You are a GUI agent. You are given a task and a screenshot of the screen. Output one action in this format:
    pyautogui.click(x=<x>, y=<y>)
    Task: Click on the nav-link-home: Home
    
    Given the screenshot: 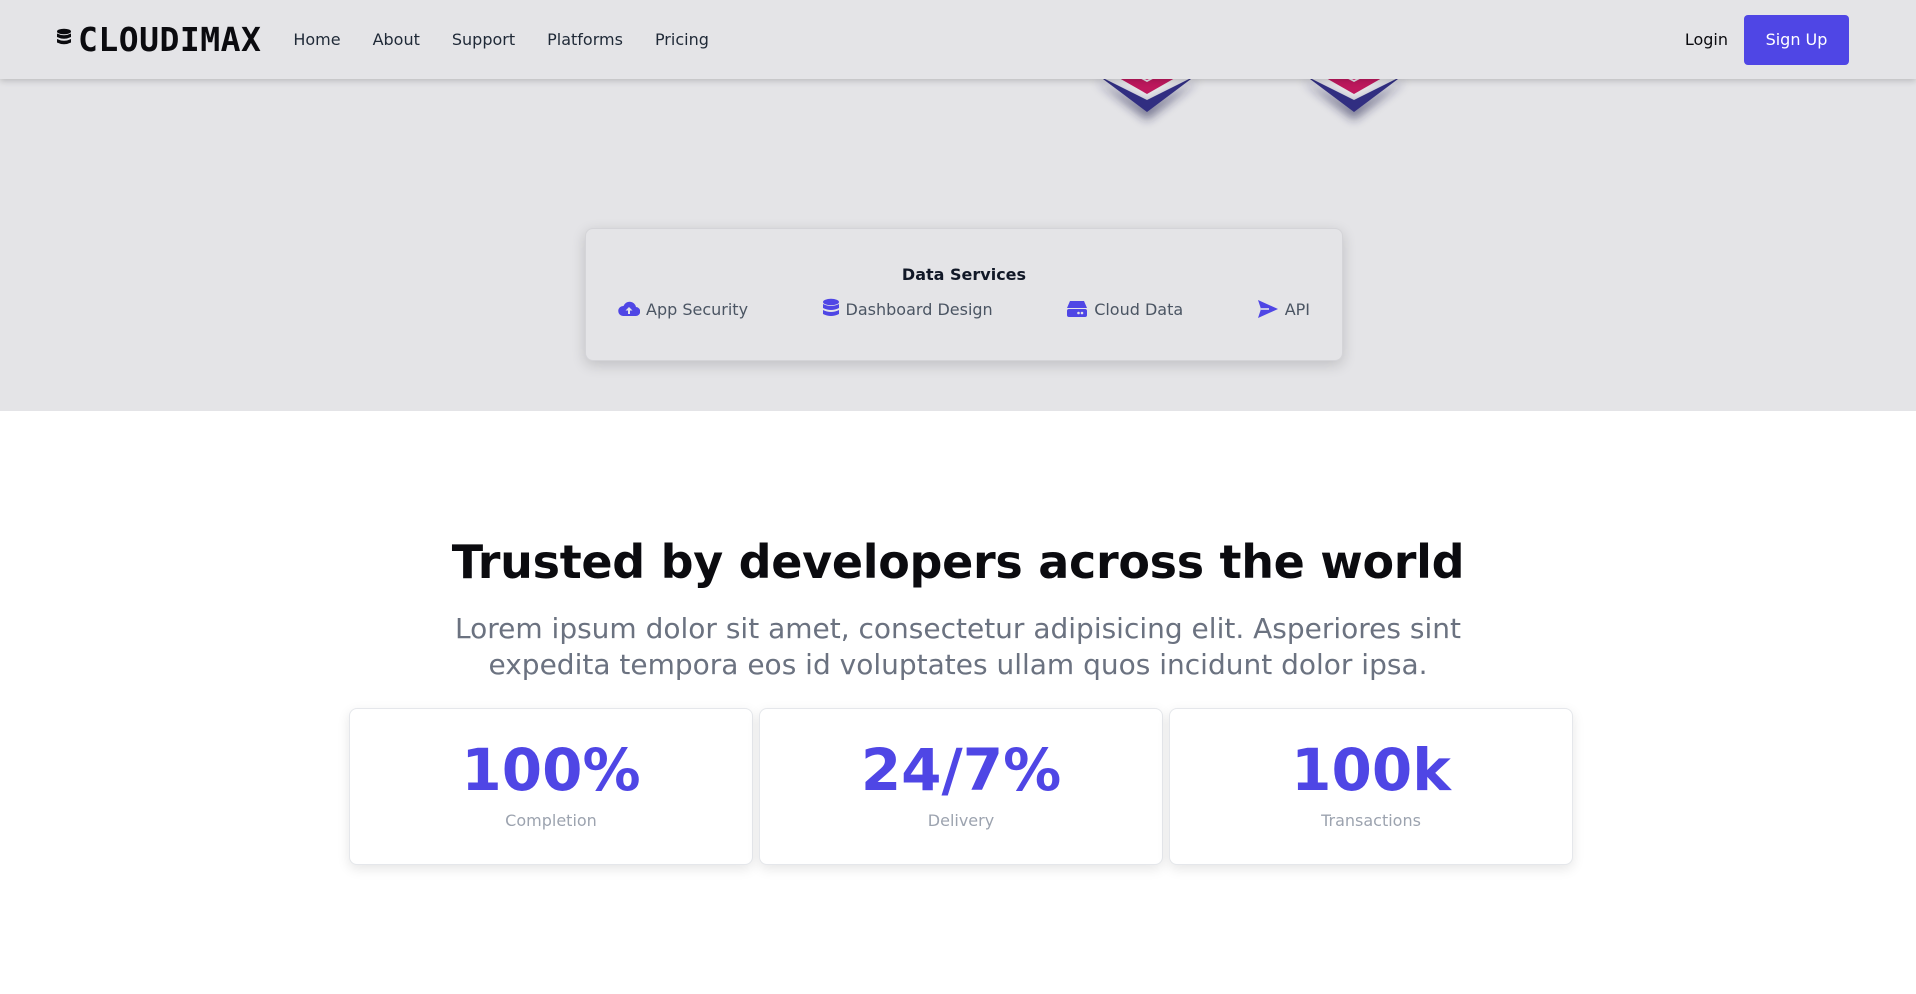 What is the action you would take?
    pyautogui.click(x=316, y=39)
    